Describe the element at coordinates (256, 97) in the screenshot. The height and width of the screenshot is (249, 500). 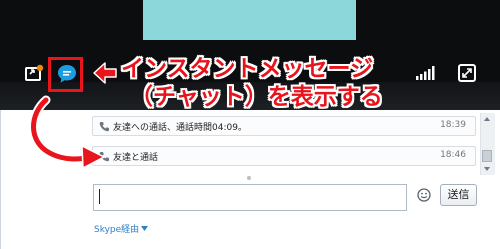
I see `callout-line-2: （チャット）を表示する` at that location.